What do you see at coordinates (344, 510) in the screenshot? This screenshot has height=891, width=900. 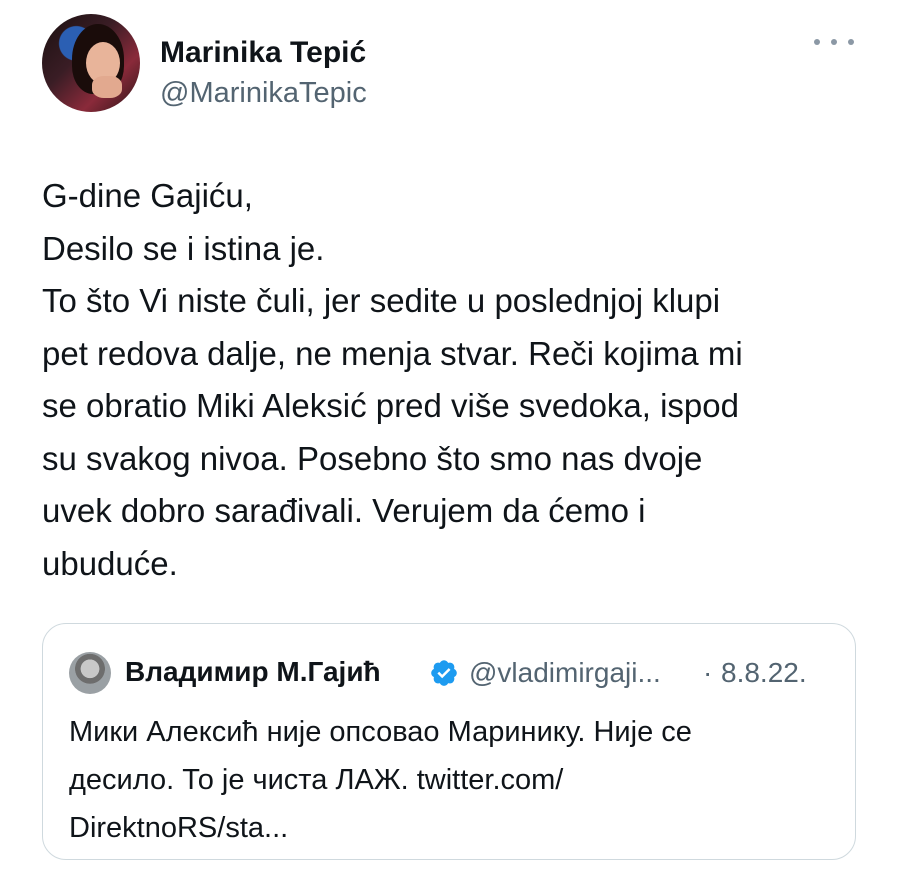 I see `tweet-line: uvek dobro sarađivali. Verujem da ćemo i` at bounding box center [344, 510].